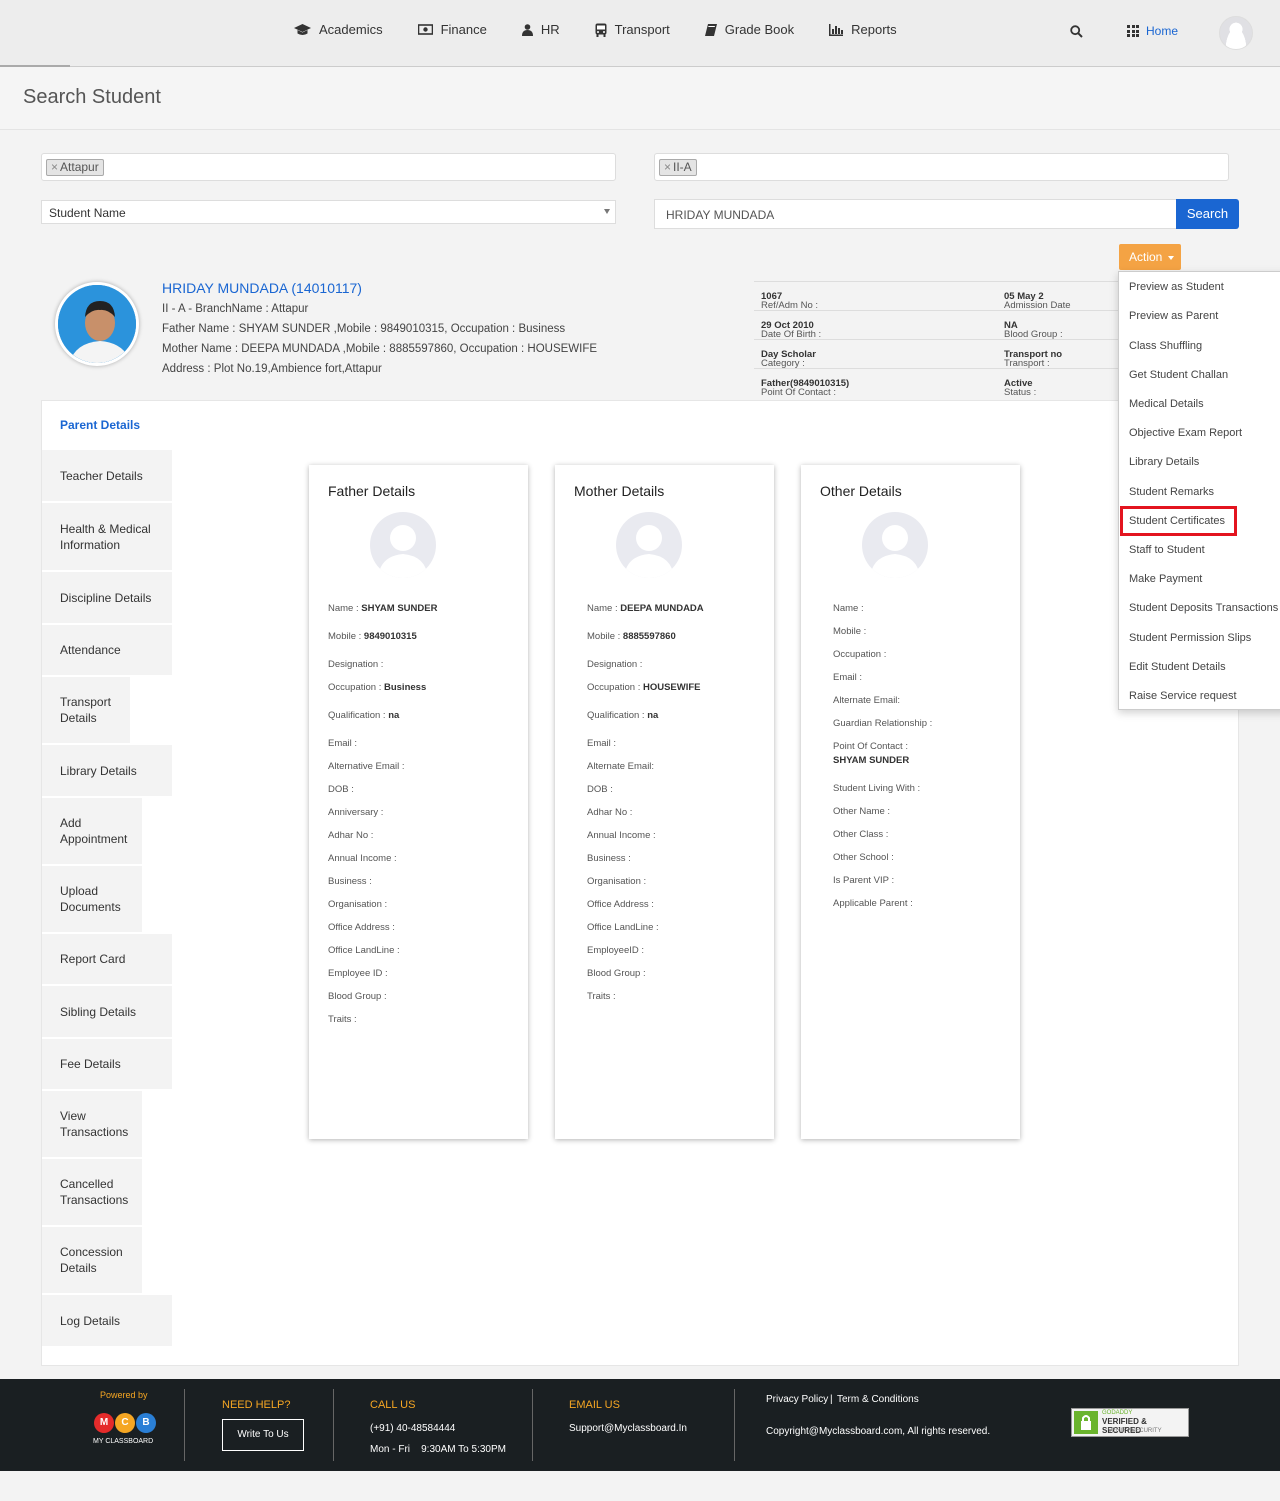  Describe the element at coordinates (797, 1399) in the screenshot. I see `privacy-policy-link: Privacy Policy` at that location.